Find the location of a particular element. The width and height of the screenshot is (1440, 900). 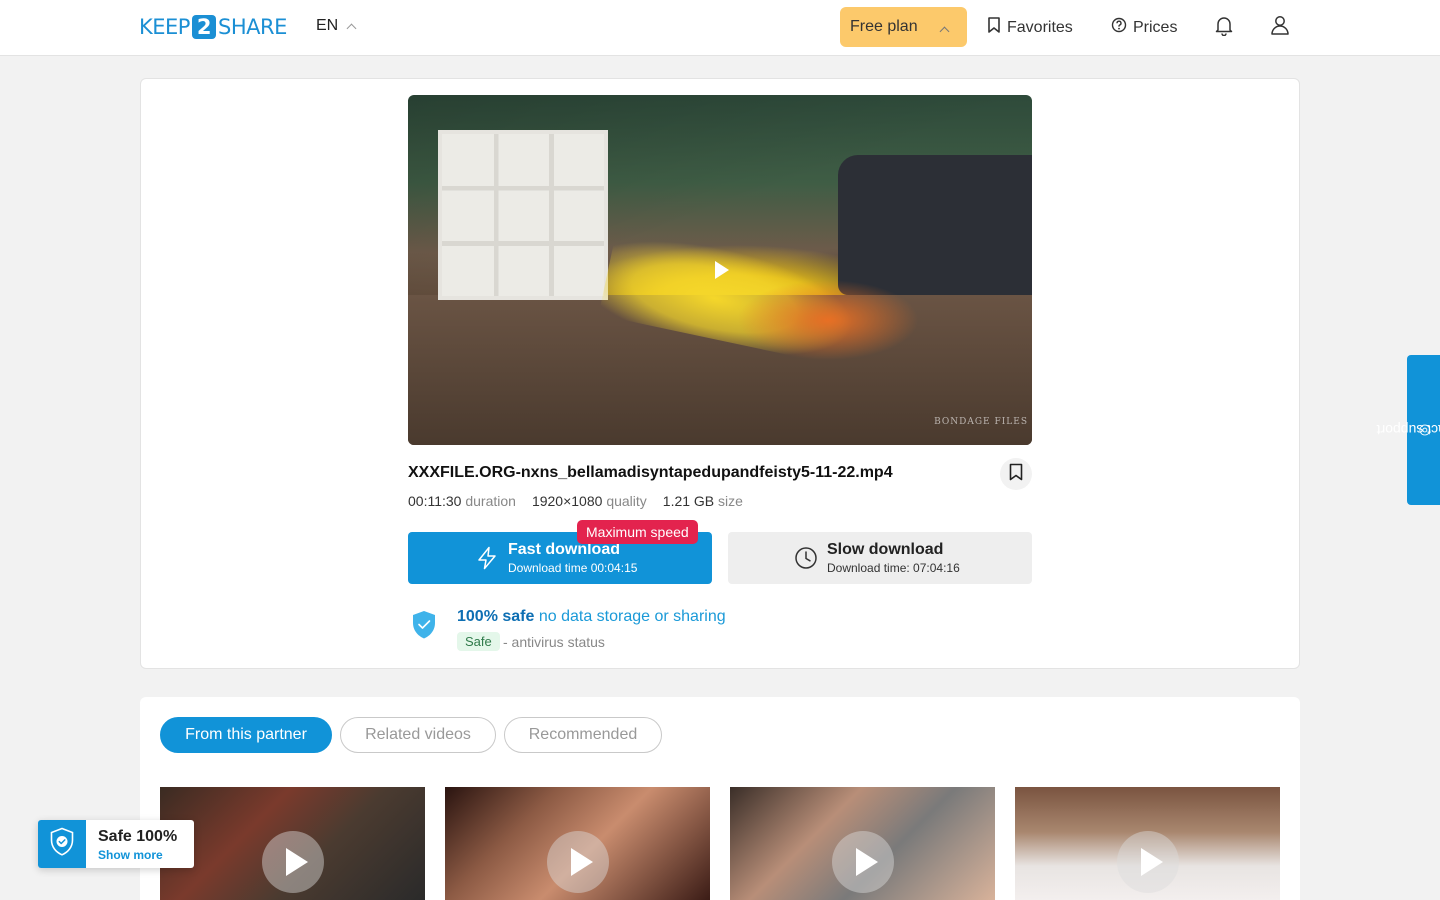

video-watermark: BONDAGE FILES is located at coordinates (981, 422).